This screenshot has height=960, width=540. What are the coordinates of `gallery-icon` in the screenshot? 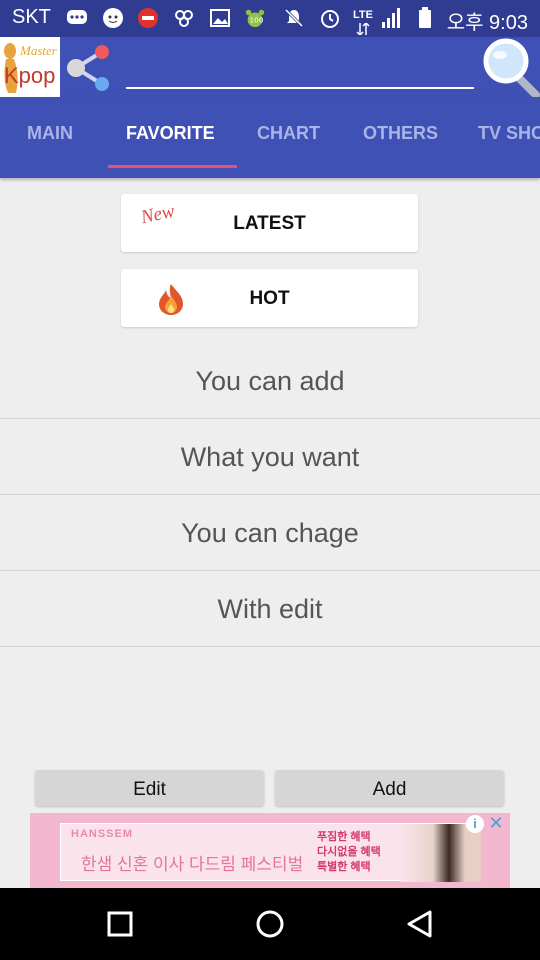 It's located at (220, 18).